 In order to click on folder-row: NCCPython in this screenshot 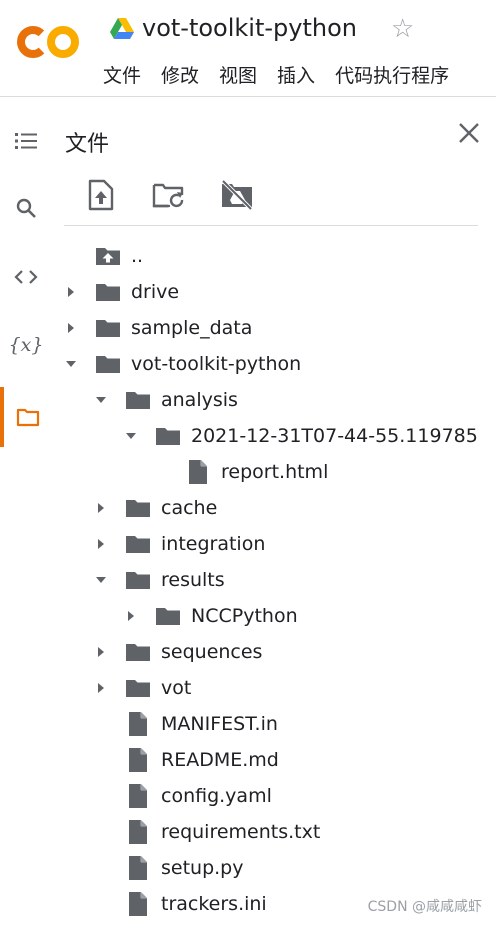, I will do `click(248, 616)`.